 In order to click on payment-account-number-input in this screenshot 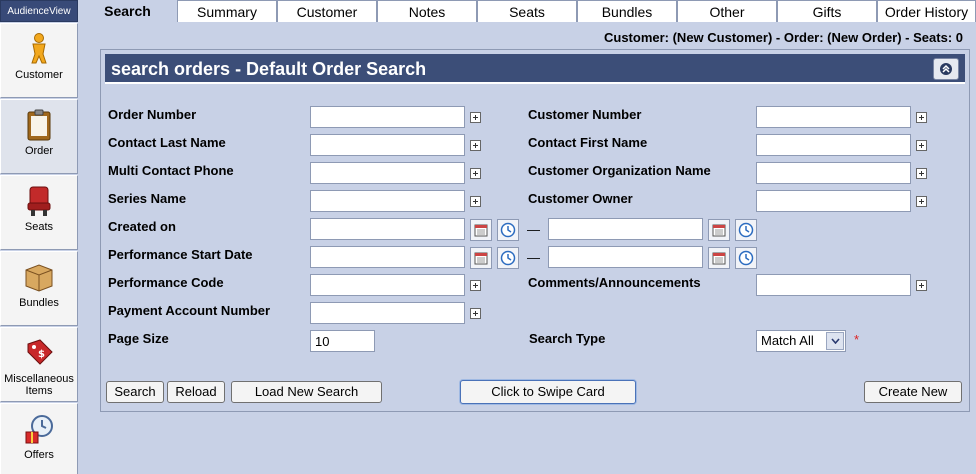, I will do `click(387, 313)`.